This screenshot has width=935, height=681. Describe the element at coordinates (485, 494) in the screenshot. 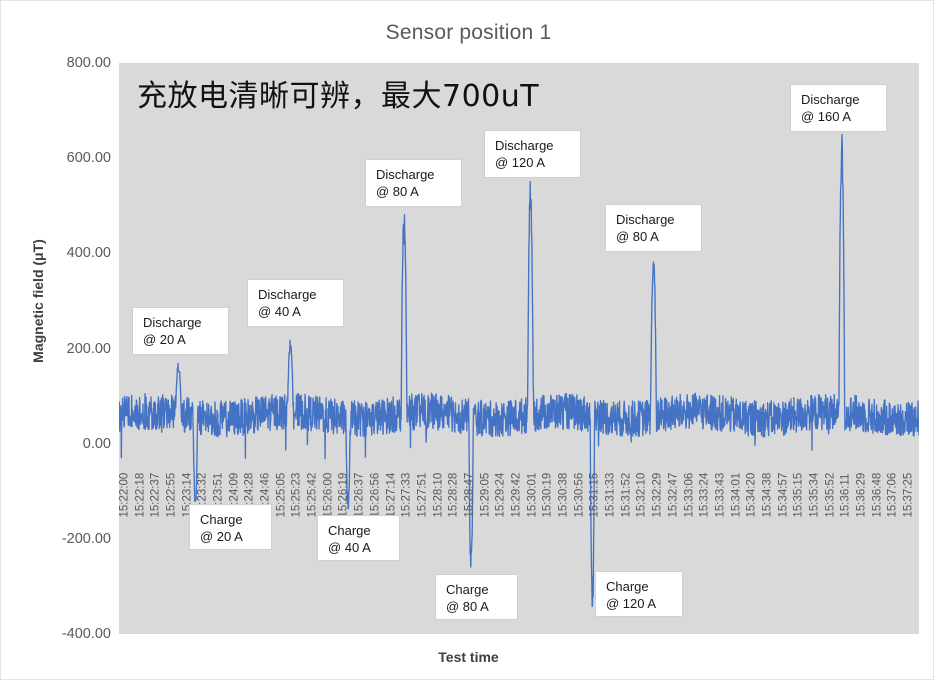

I see `x-axis-tick-label: 15:29:05` at that location.